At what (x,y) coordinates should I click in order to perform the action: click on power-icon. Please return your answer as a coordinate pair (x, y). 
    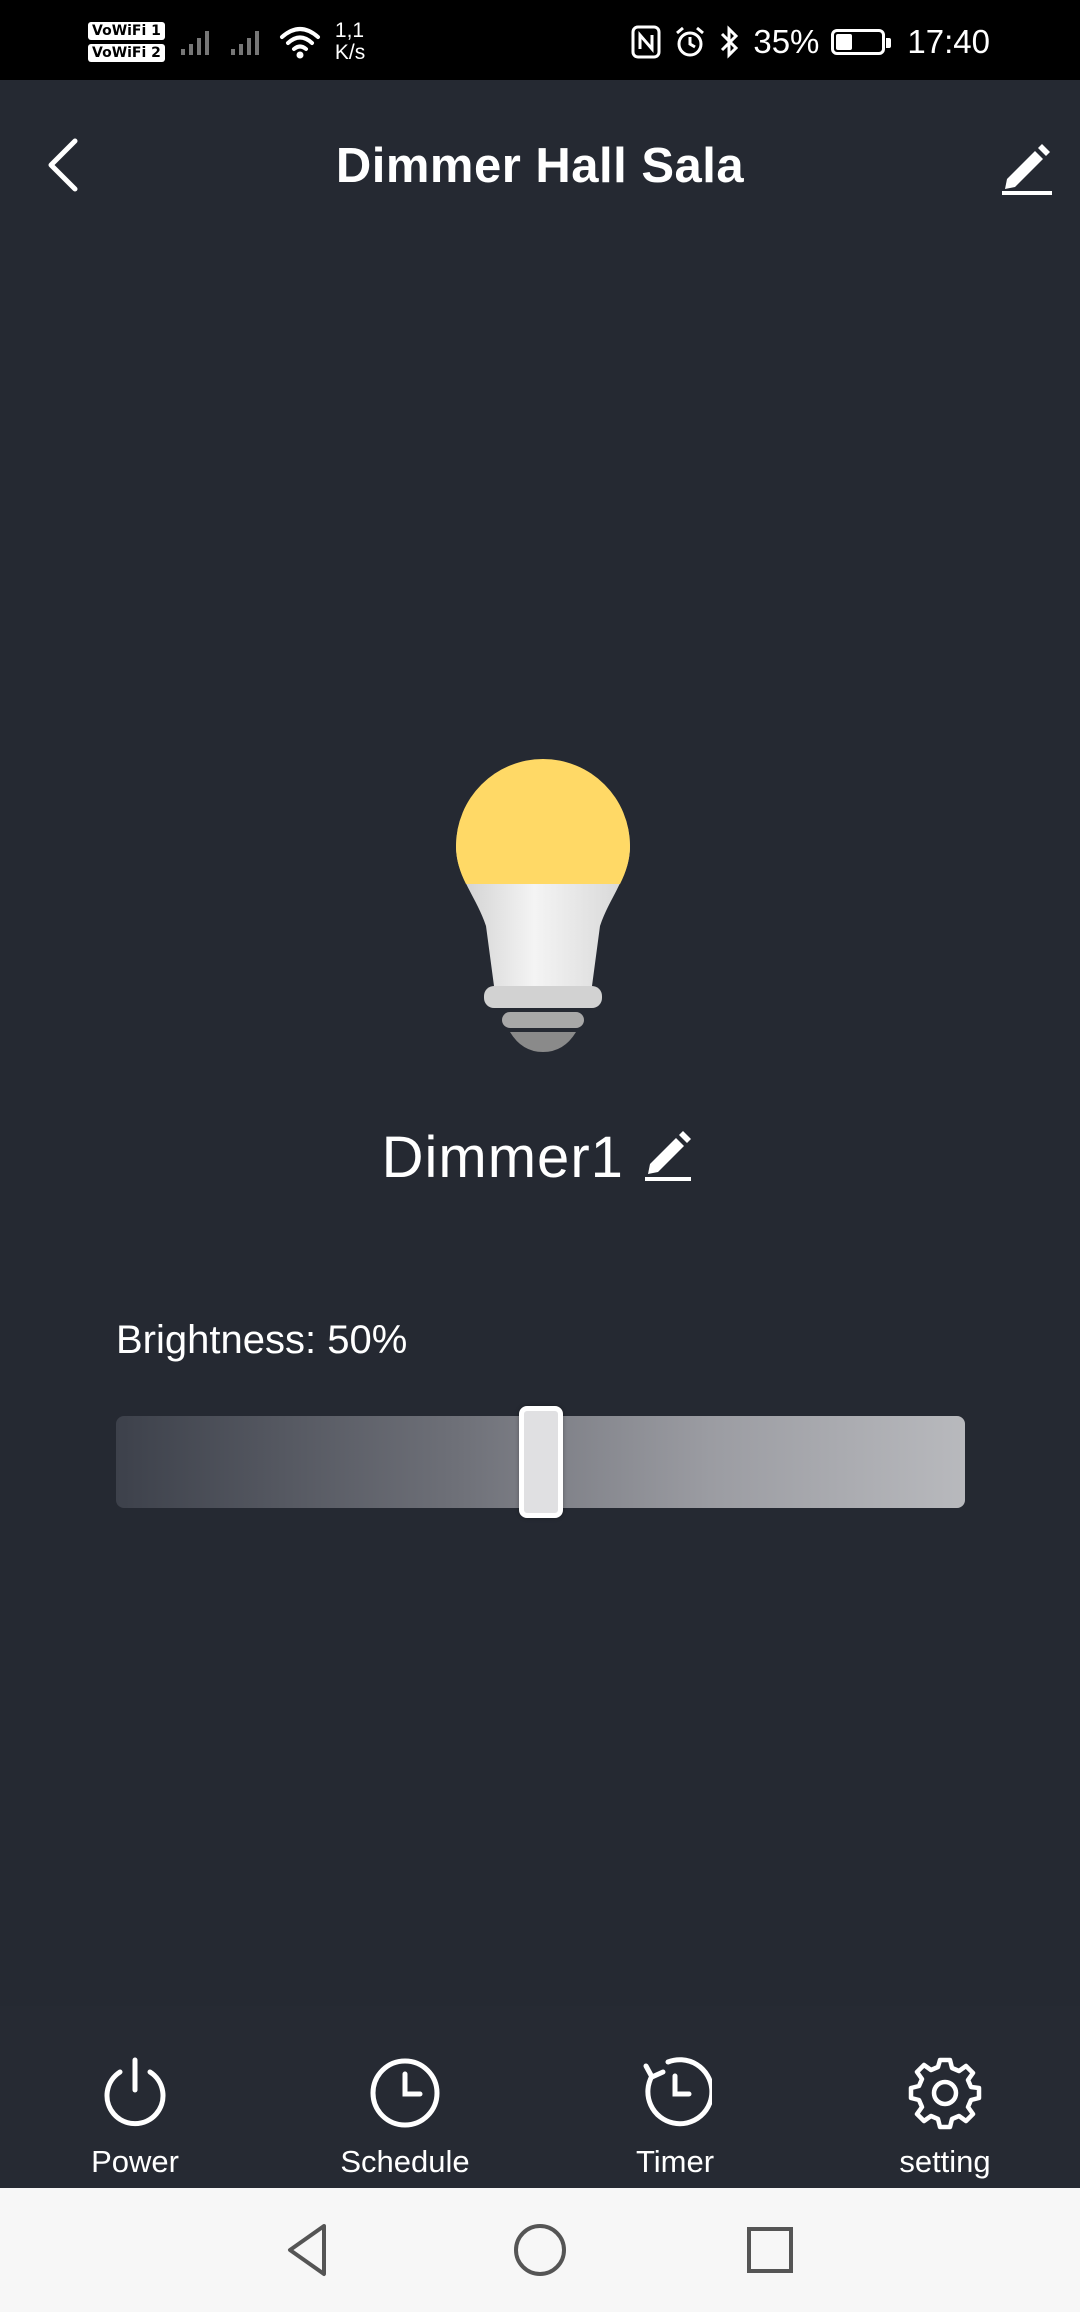
    Looking at the image, I should click on (135, 2092).